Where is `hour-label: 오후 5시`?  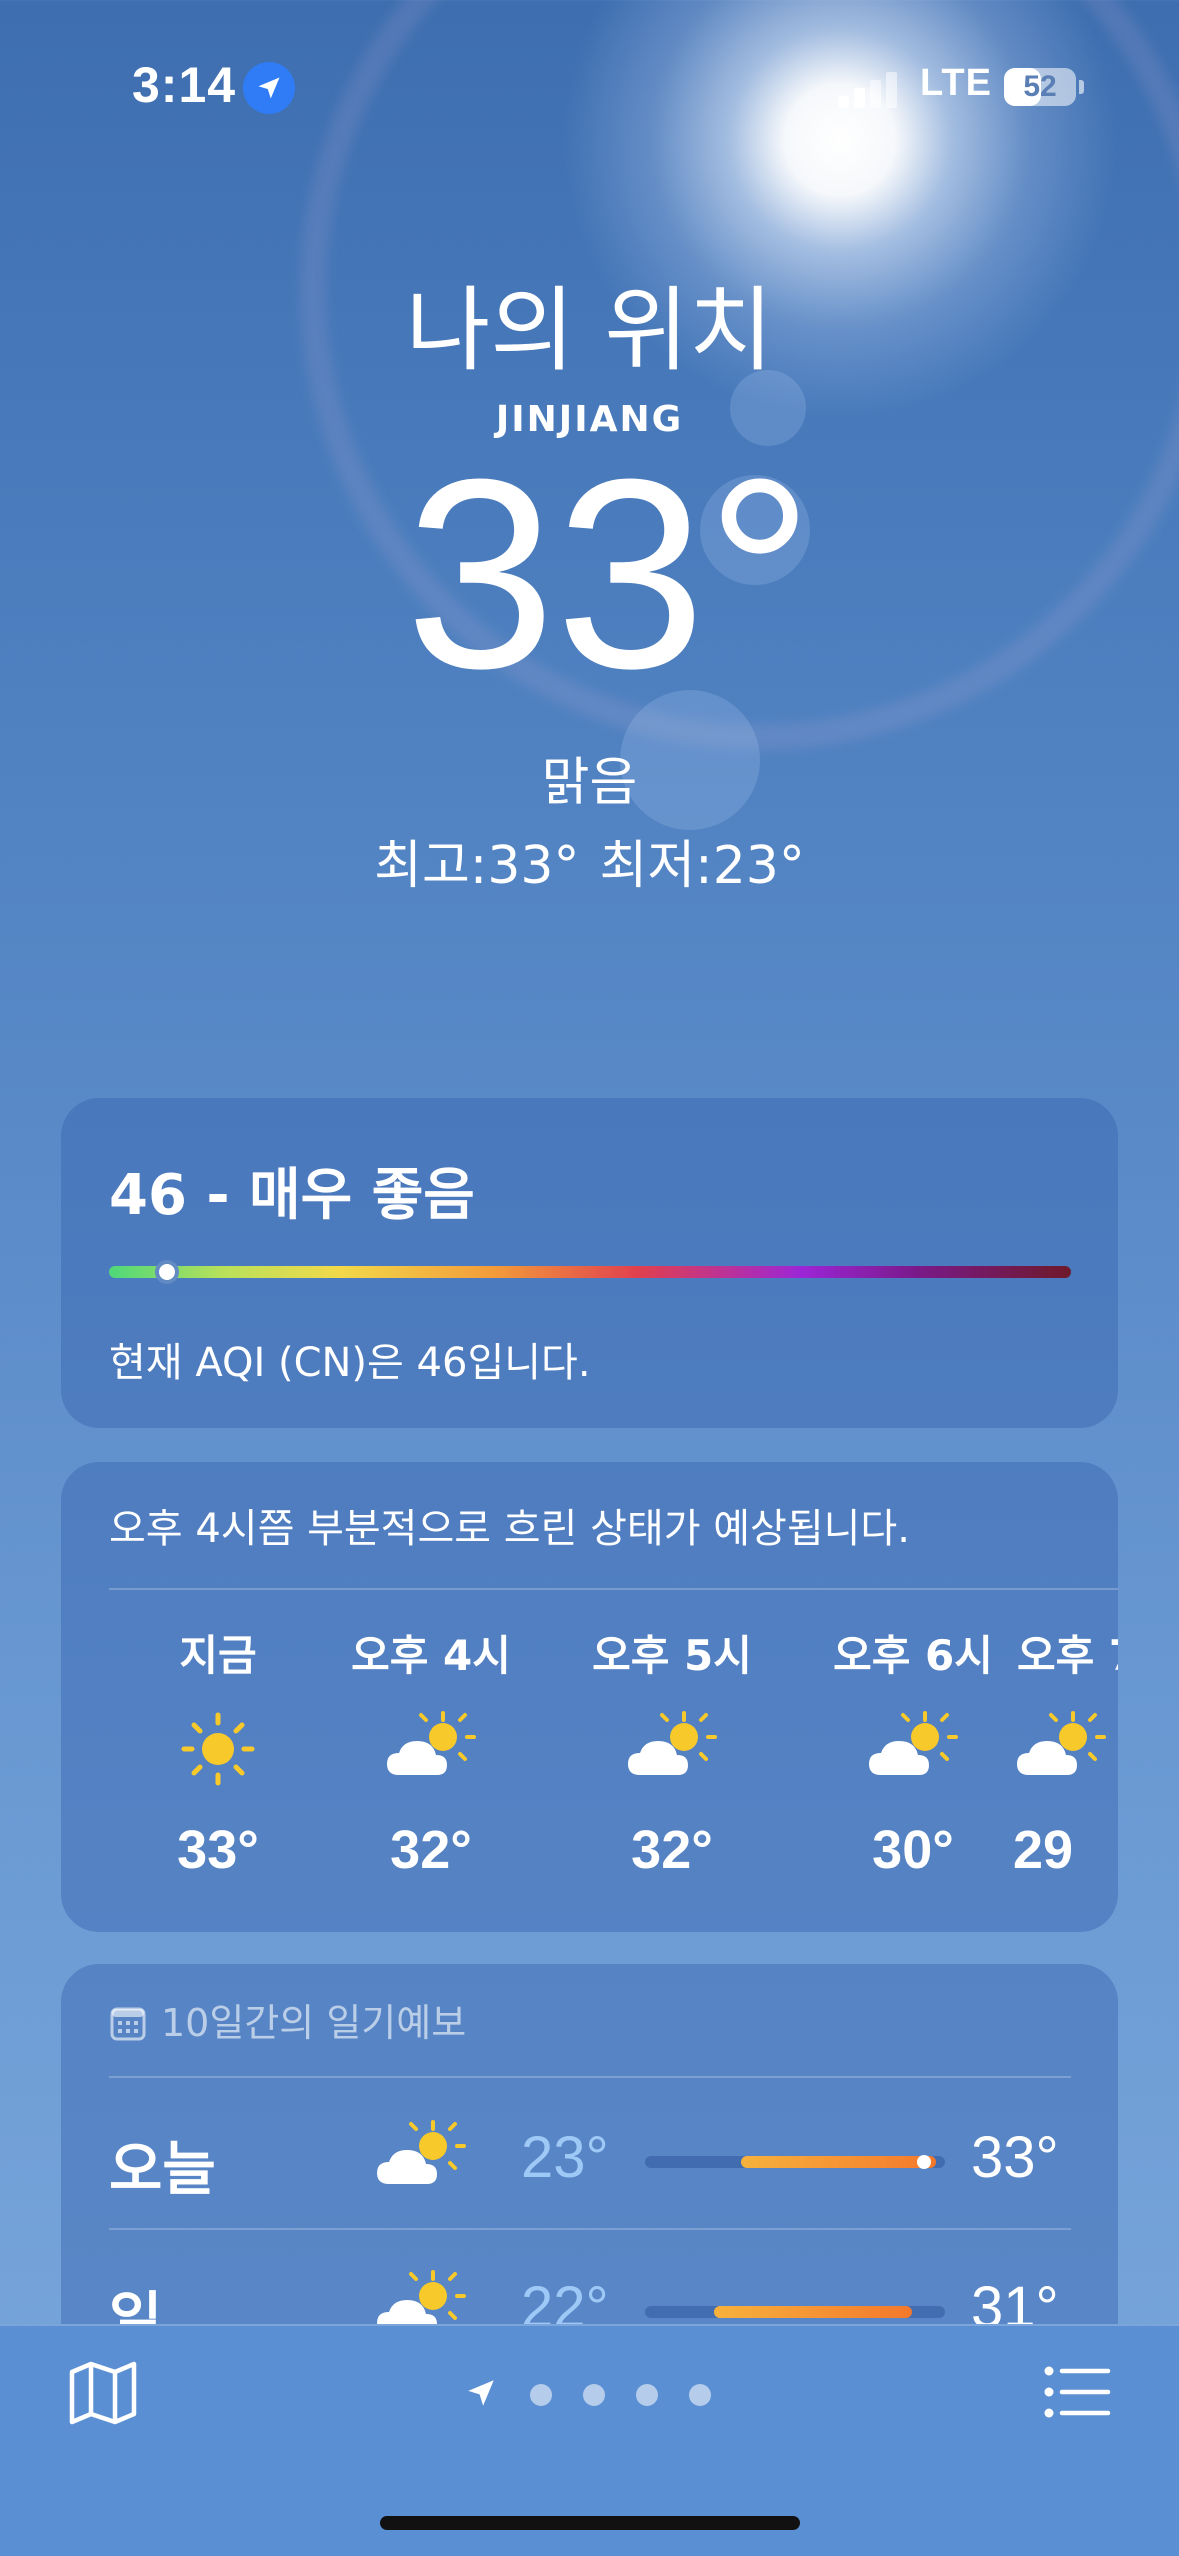
hour-label: 오후 5시 is located at coordinates (672, 1655).